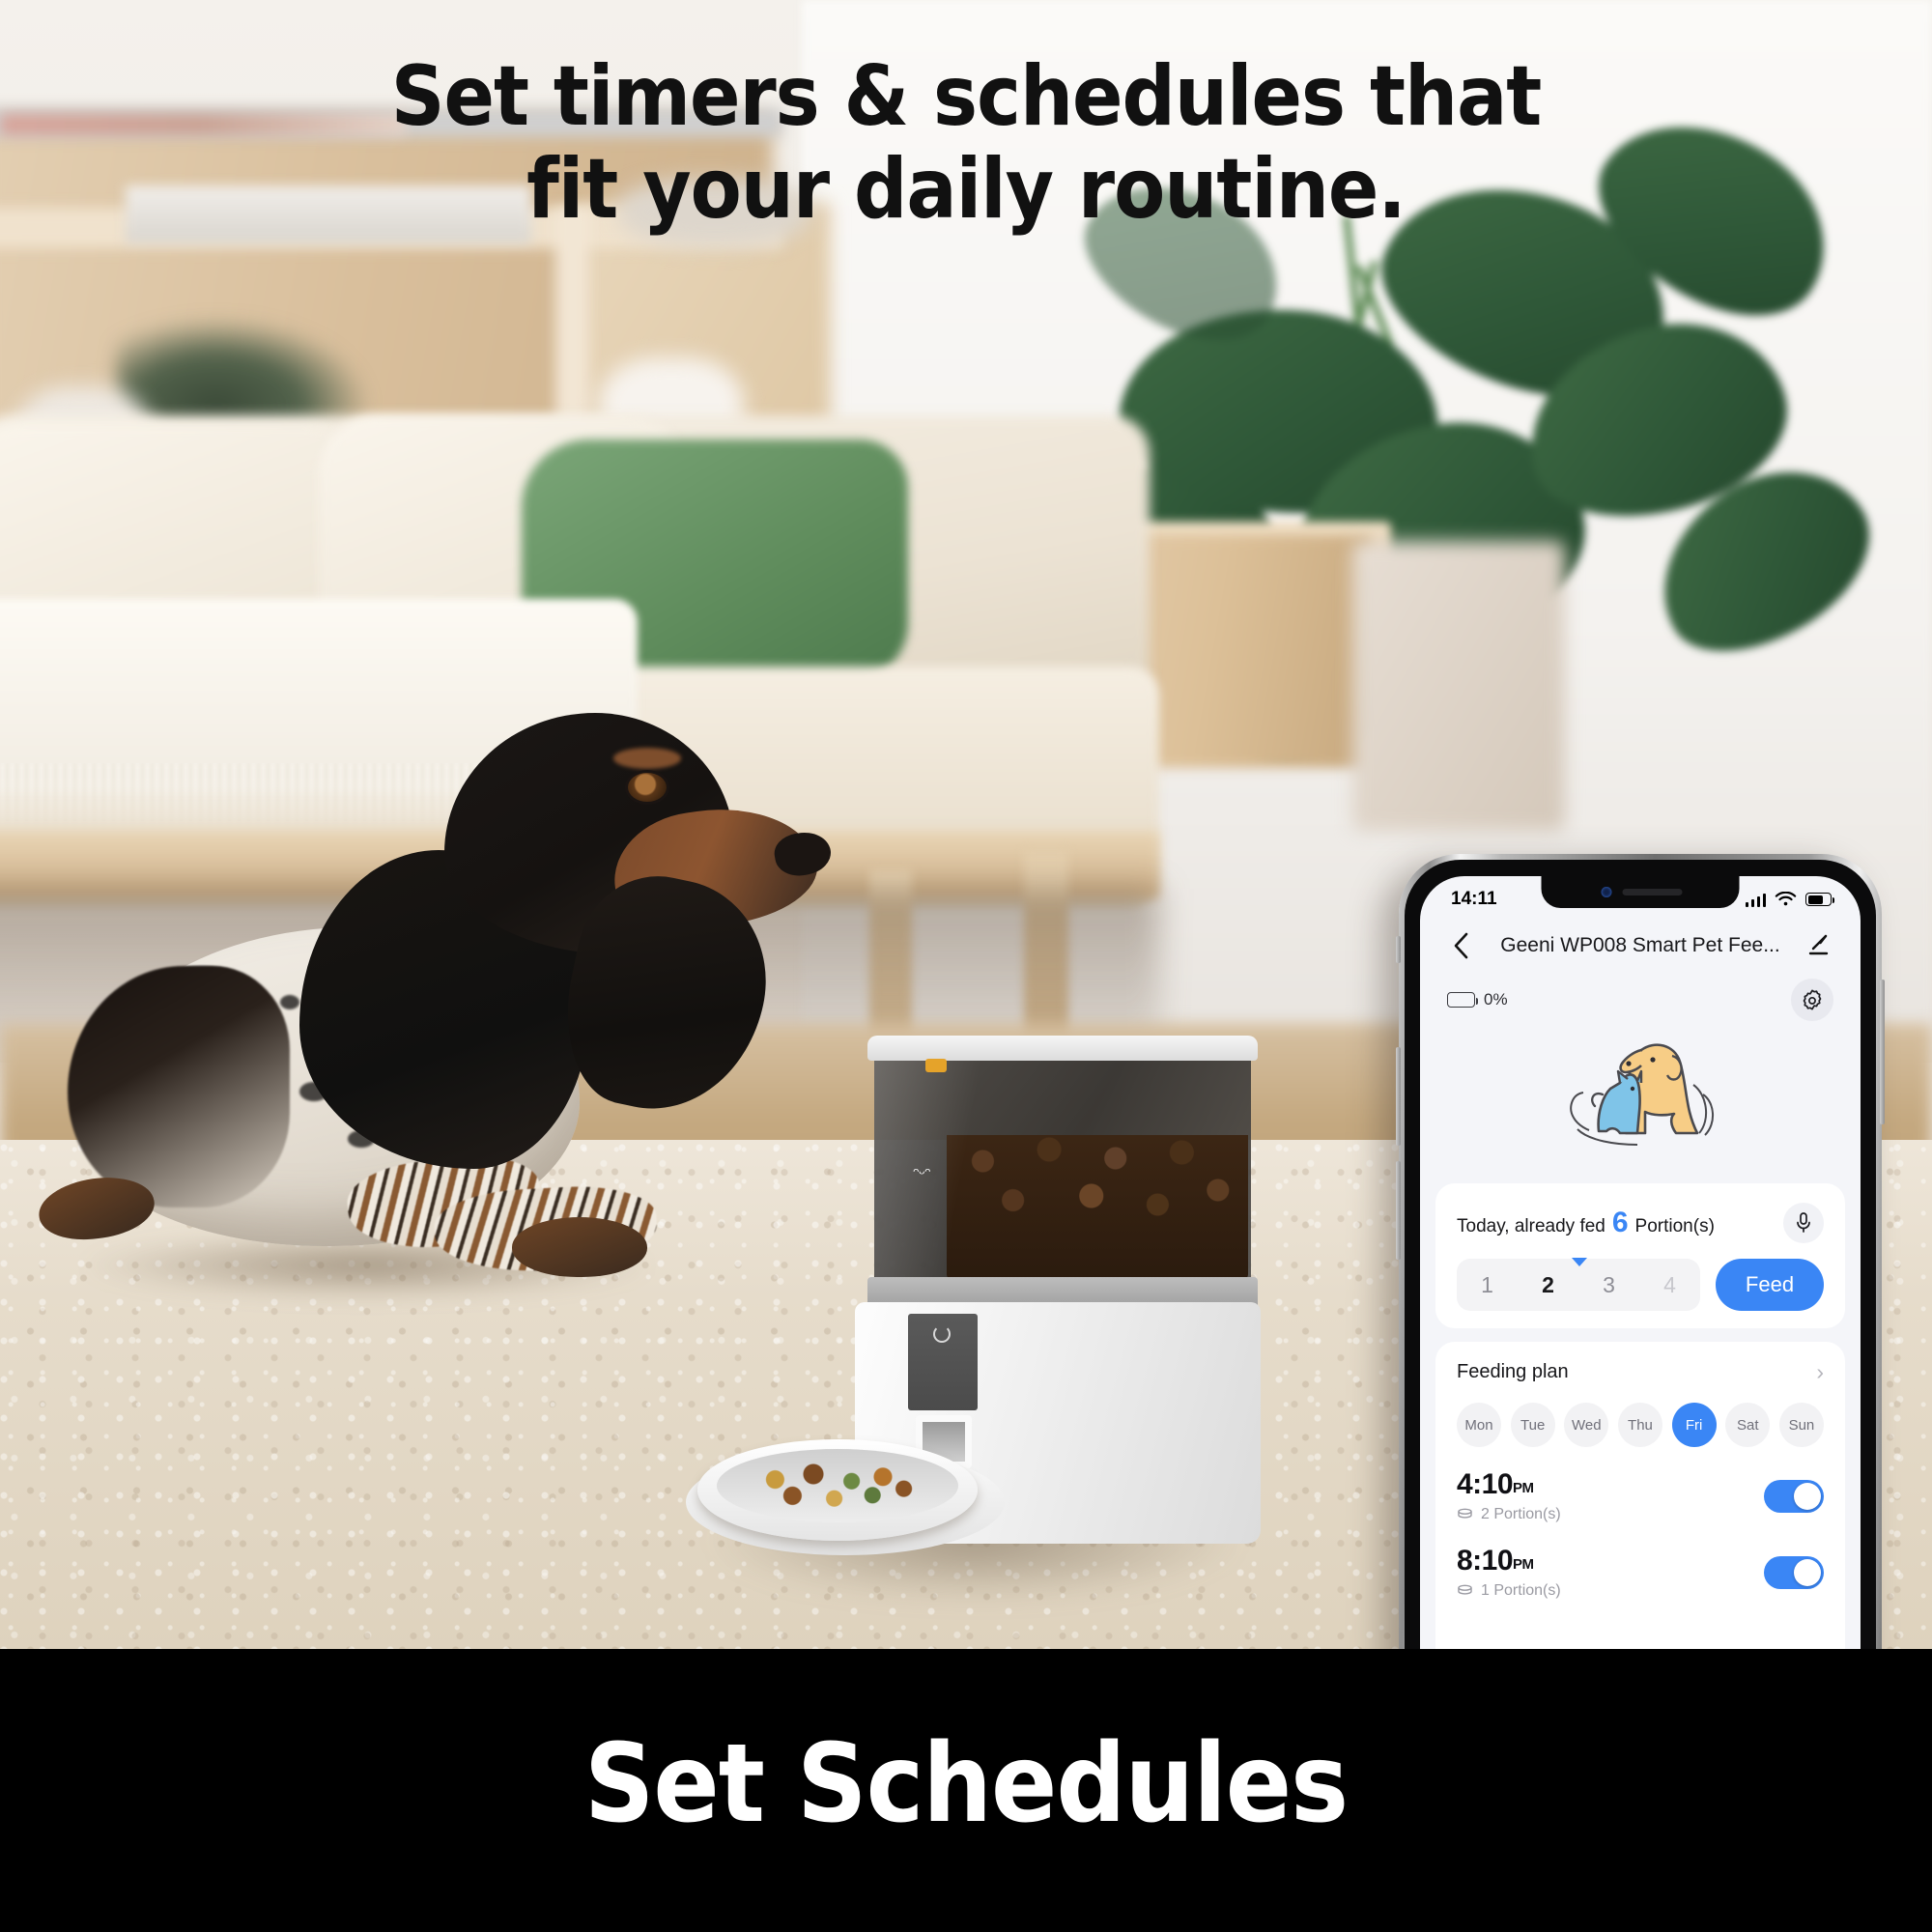  I want to click on schedule-portions: 2 Portion(s), so click(1509, 1514).